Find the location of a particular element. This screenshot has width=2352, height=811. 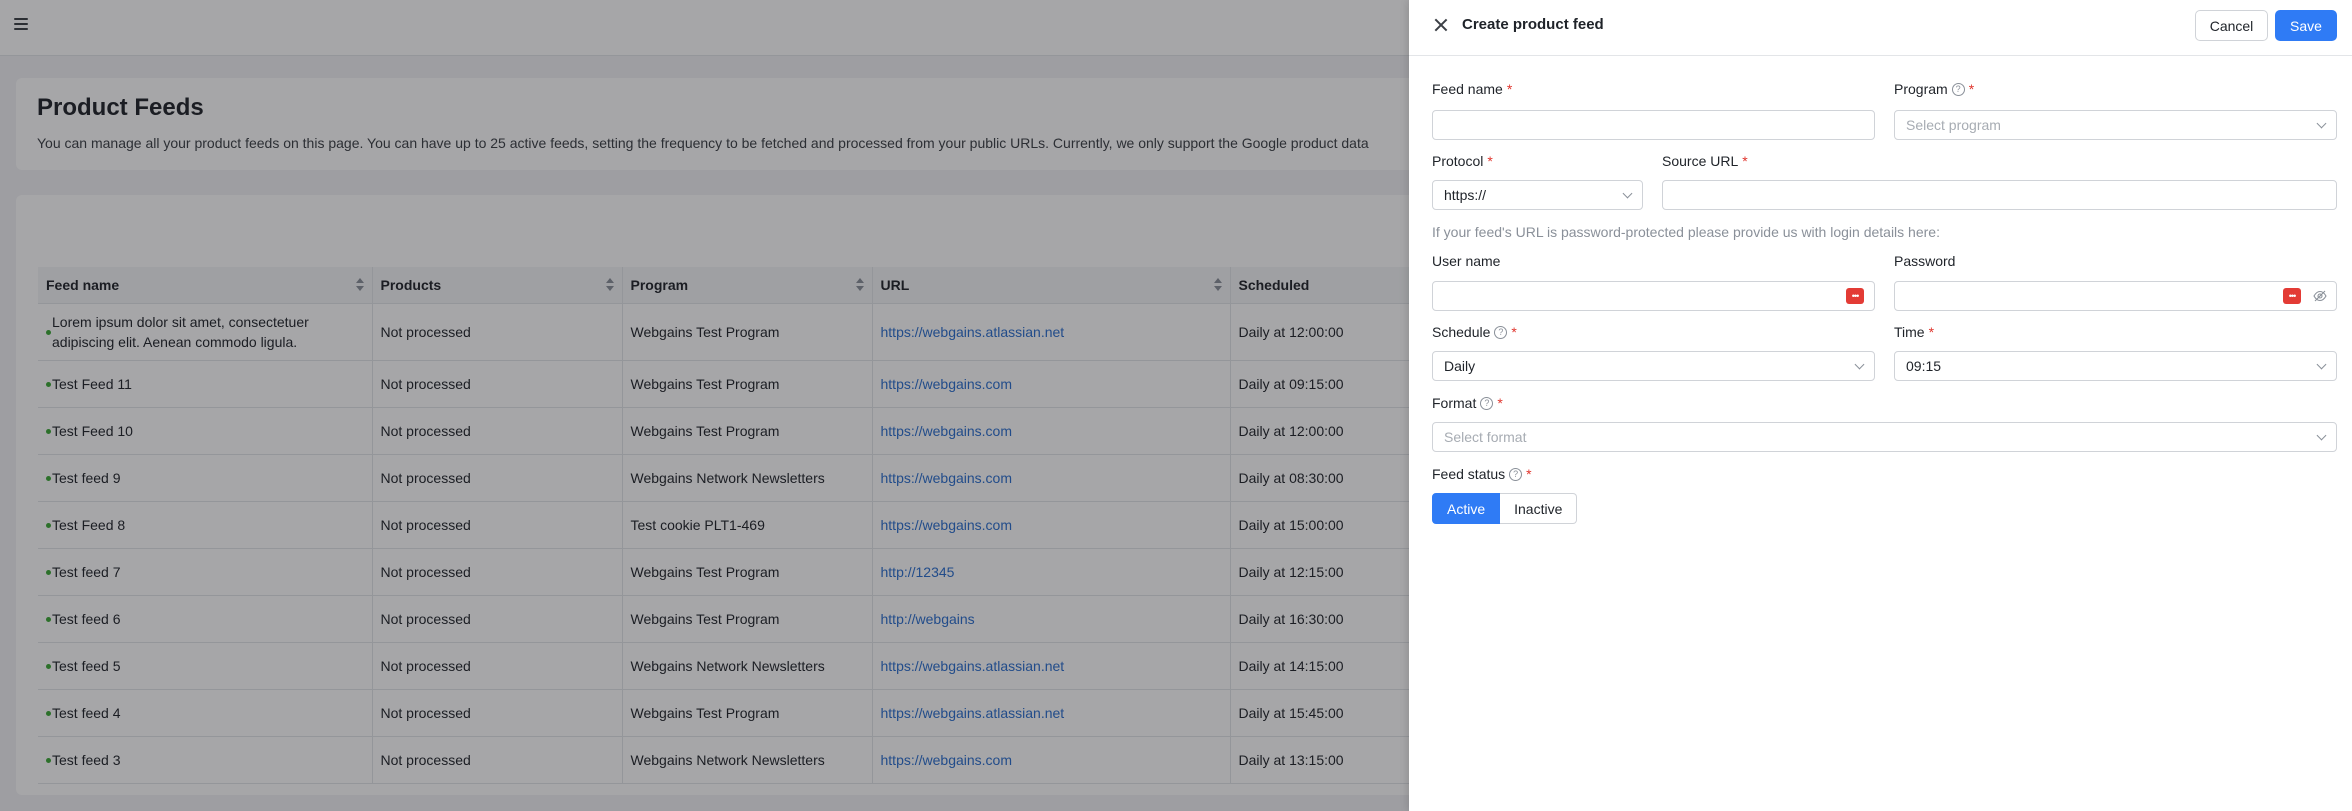

source-url-label: Source URL * is located at coordinates (1705, 161).